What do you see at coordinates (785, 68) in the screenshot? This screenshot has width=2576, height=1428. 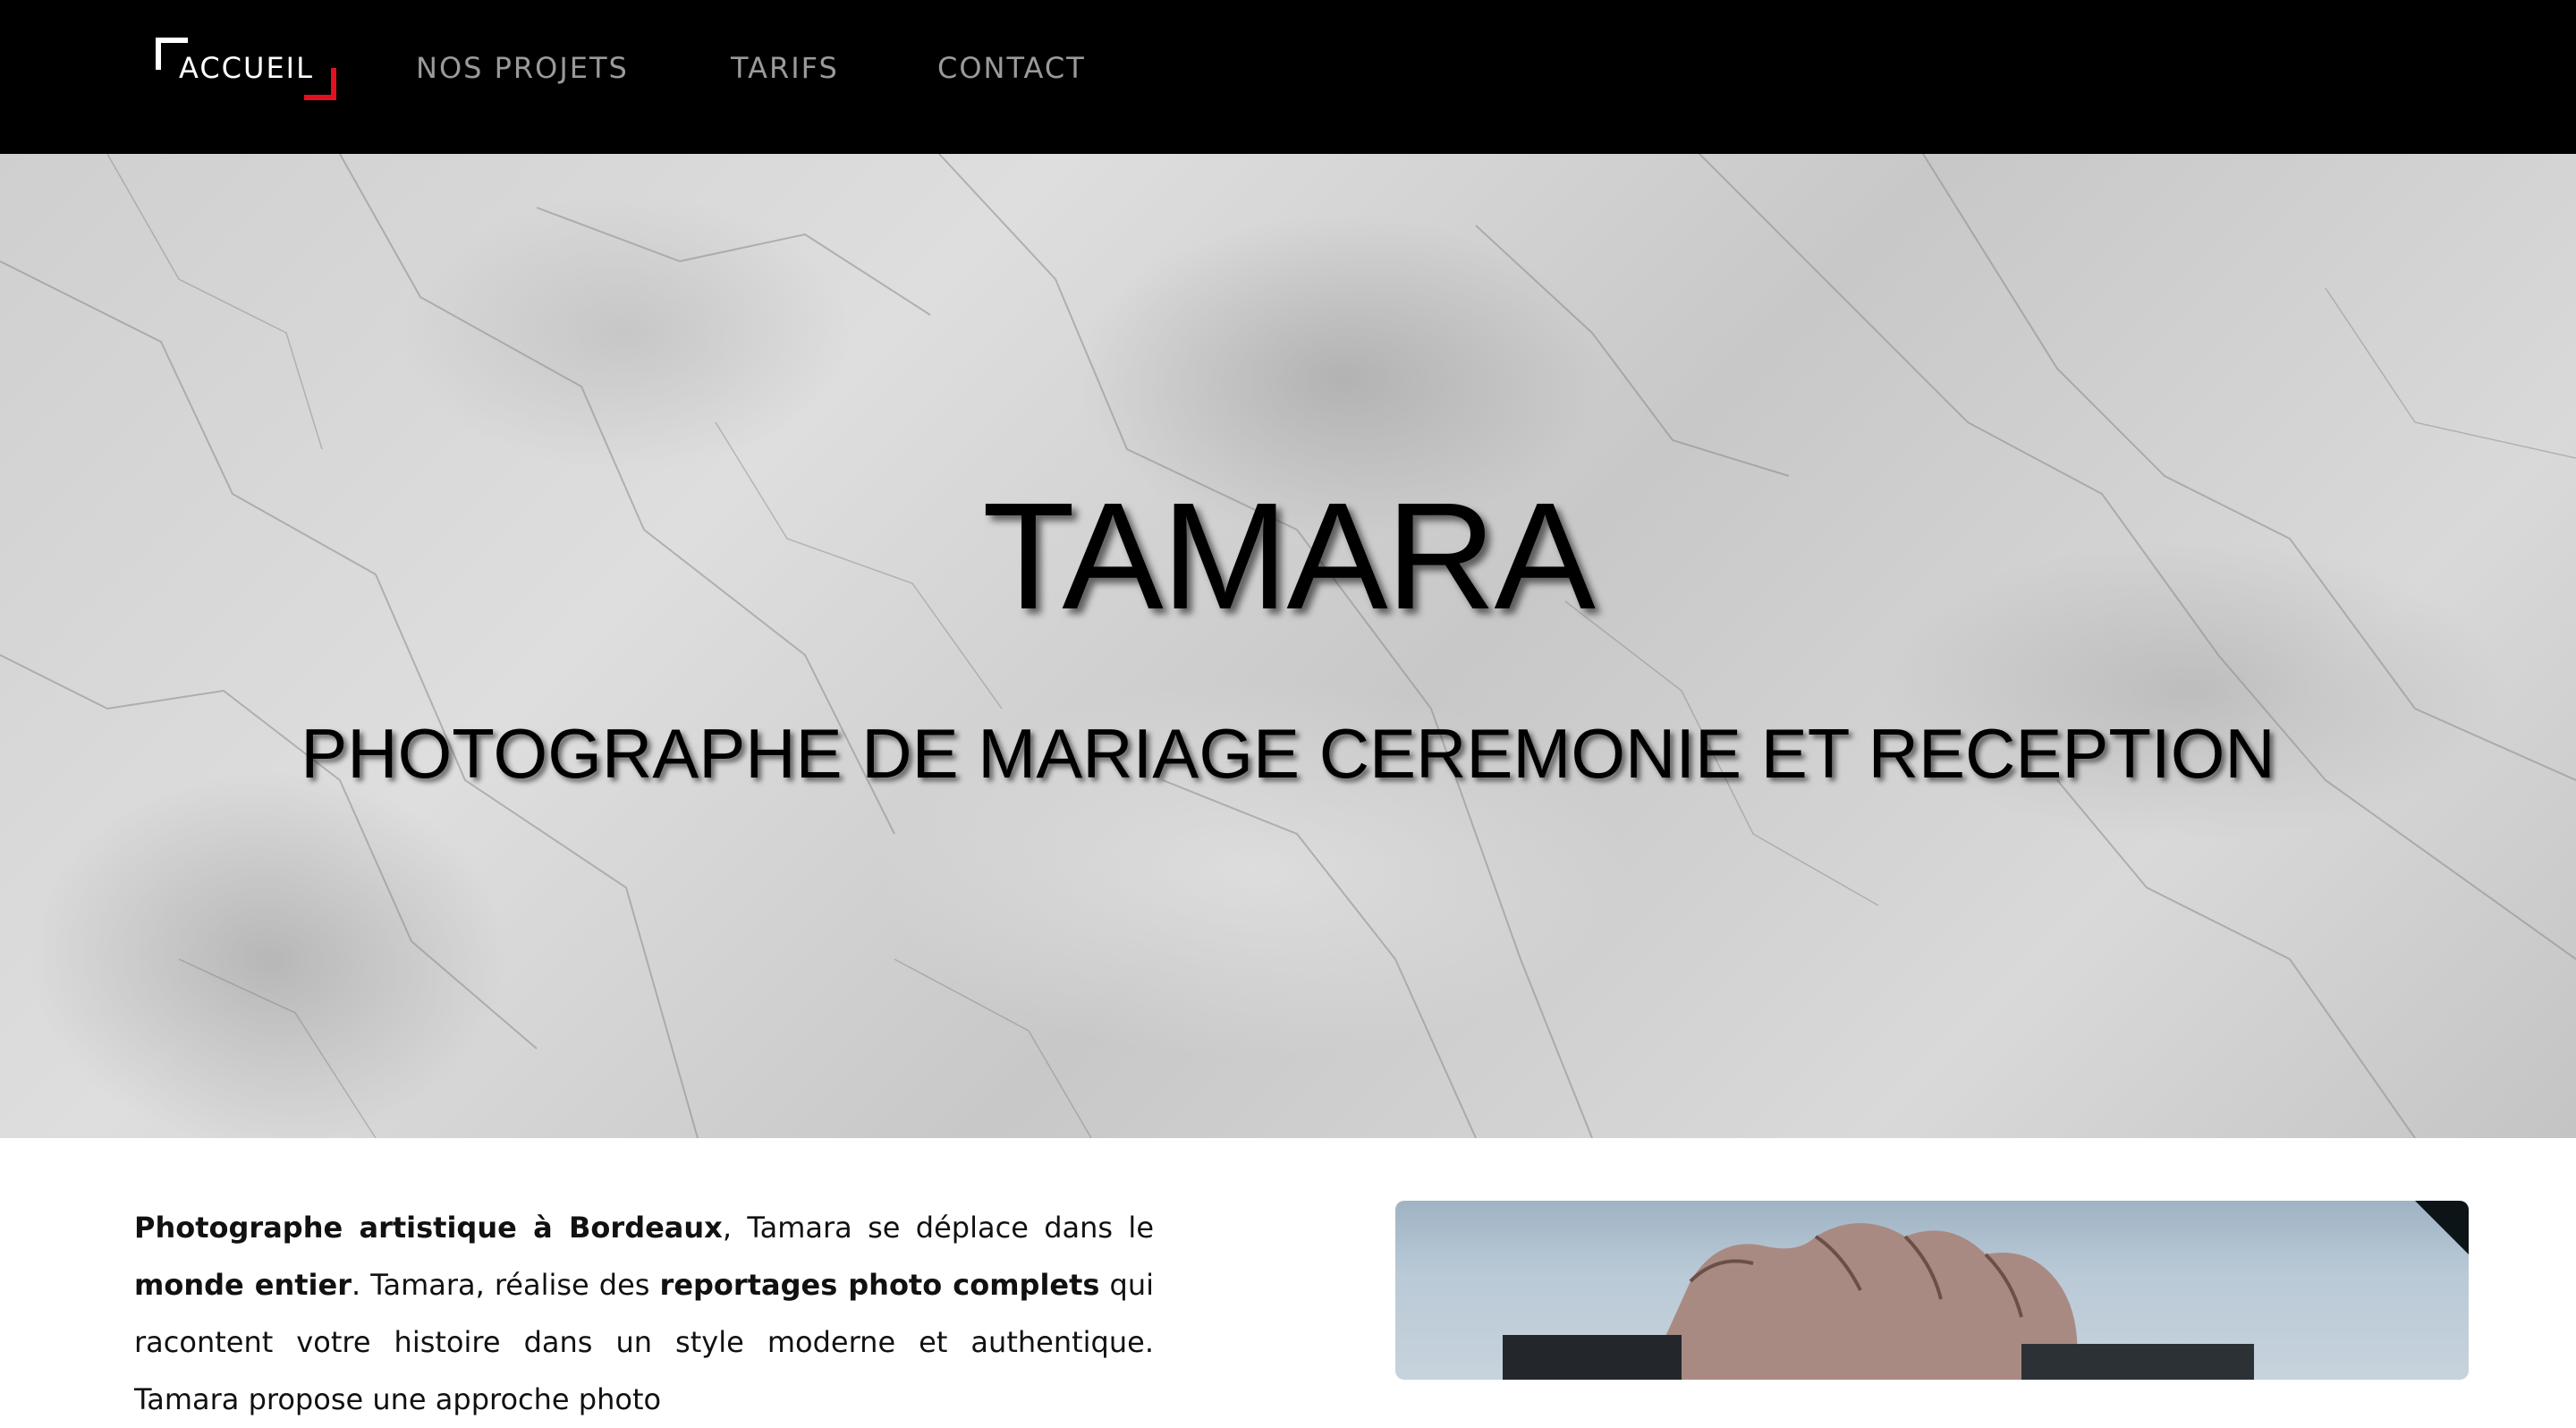 I see `nav-item-tarifs: TARIFS` at bounding box center [785, 68].